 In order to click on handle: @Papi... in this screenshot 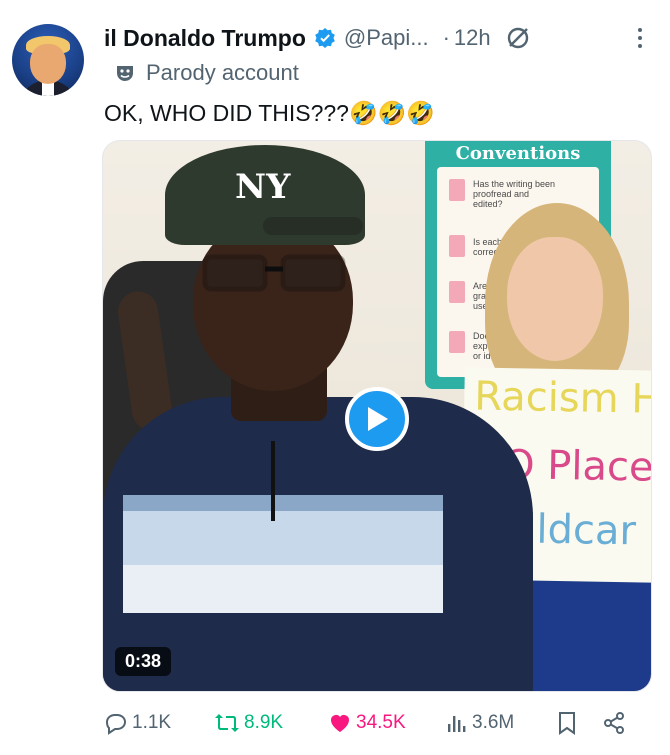, I will do `click(386, 38)`.